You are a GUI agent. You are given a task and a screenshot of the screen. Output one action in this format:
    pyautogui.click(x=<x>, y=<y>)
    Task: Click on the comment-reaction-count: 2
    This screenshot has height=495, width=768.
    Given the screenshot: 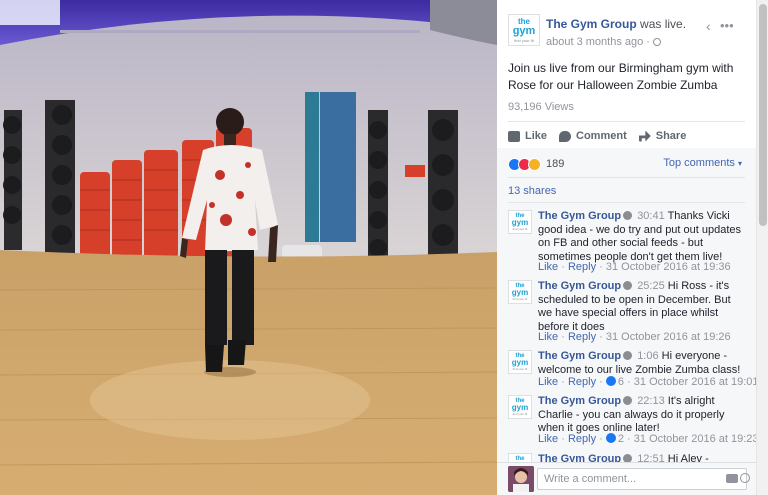 What is the action you would take?
    pyautogui.click(x=621, y=439)
    